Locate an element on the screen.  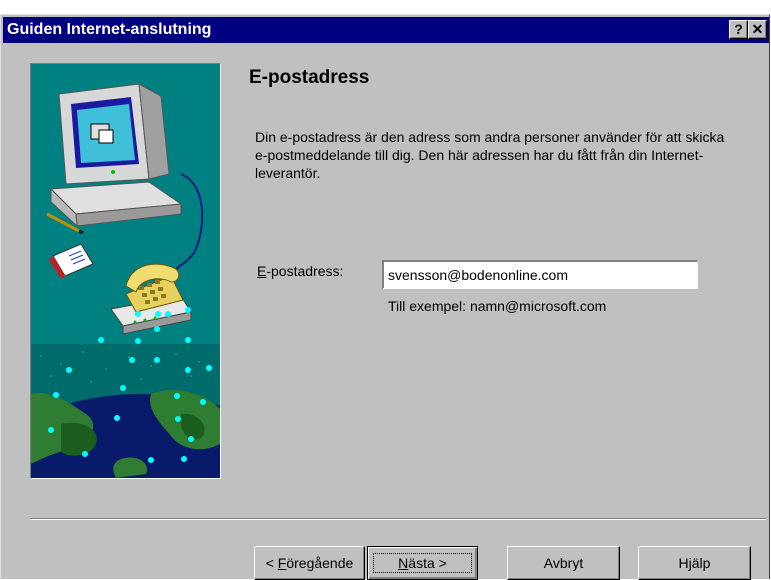
close-title-button: ✕ is located at coordinates (757, 29).